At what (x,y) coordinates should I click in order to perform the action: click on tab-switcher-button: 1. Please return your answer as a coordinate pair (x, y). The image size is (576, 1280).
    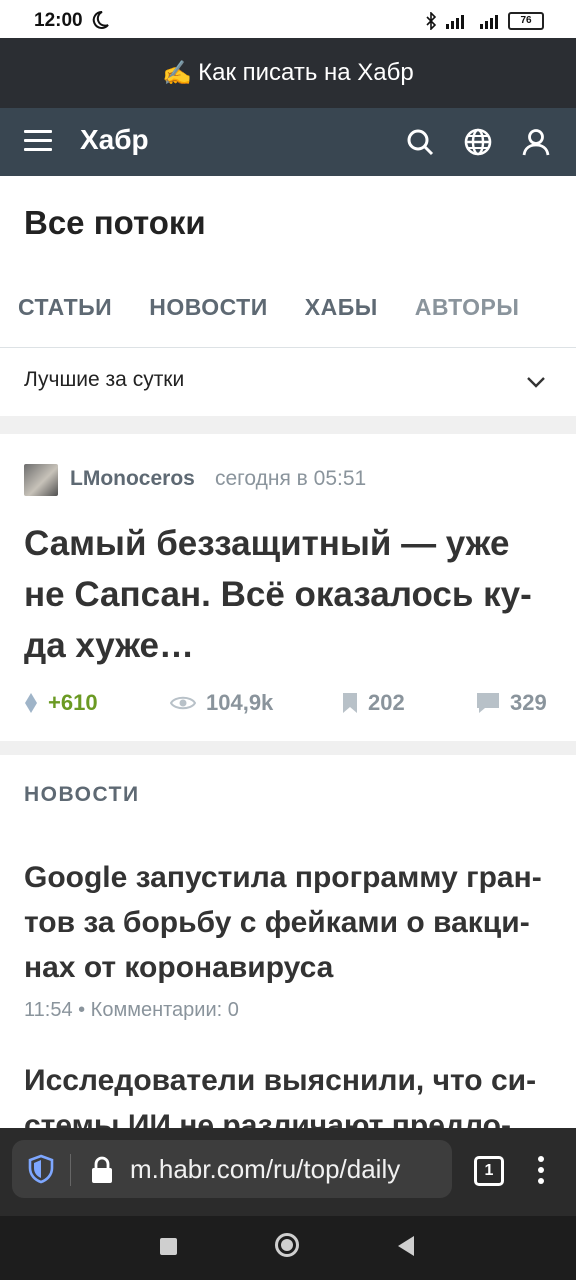
    Looking at the image, I should click on (489, 1171).